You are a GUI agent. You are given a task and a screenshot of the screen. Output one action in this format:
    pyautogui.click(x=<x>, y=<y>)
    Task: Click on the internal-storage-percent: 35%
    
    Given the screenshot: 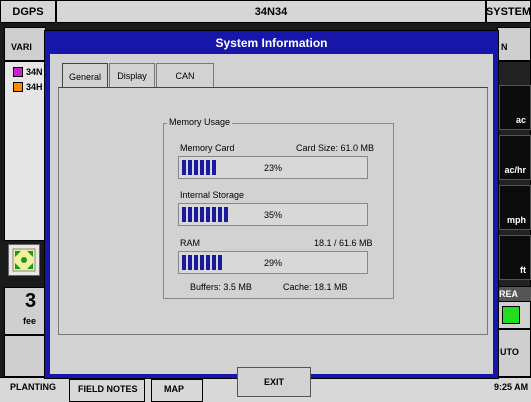 What is the action you would take?
    pyautogui.click(x=273, y=215)
    